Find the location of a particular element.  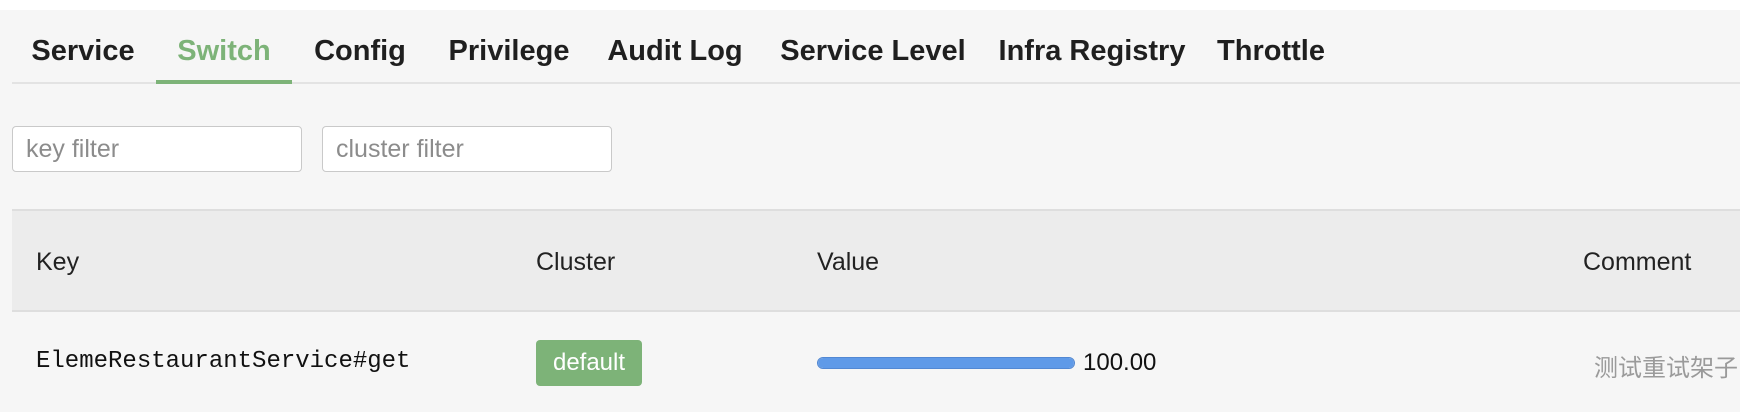

tab-throttle-label: Throttle is located at coordinates (1271, 51).